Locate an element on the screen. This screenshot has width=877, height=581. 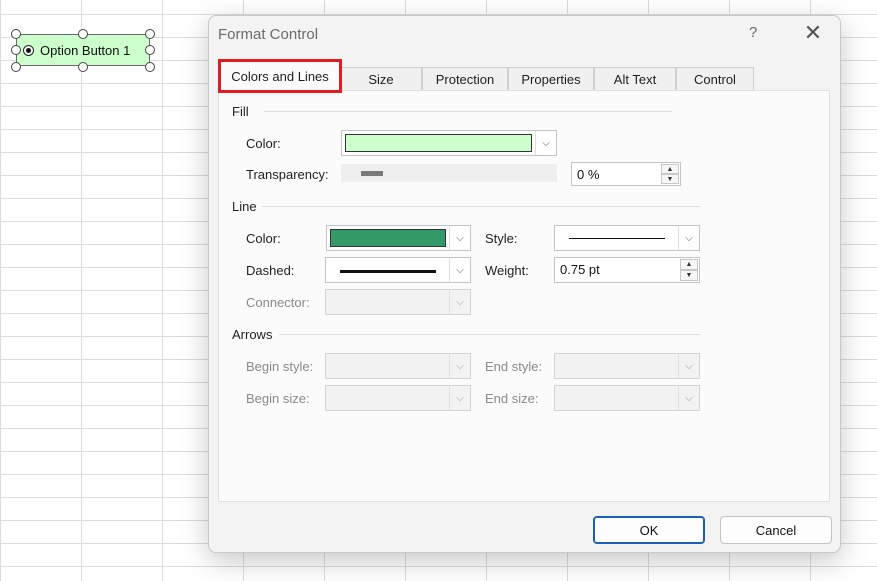
tab-colors-and-lines: Colors and Lines is located at coordinates (280, 76).